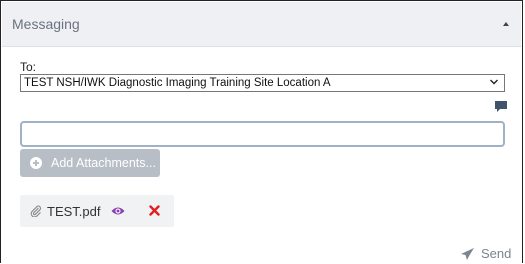  I want to click on message-input, so click(262, 134).